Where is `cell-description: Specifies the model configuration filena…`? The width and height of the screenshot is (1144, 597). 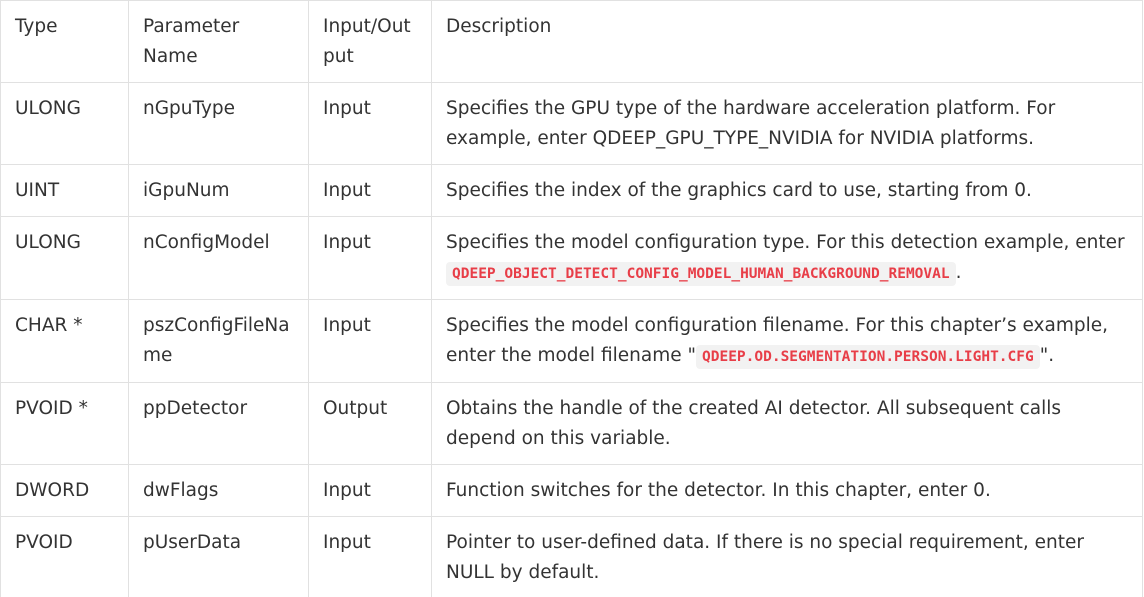
cell-description: Specifies the model configuration filena… is located at coordinates (787, 341).